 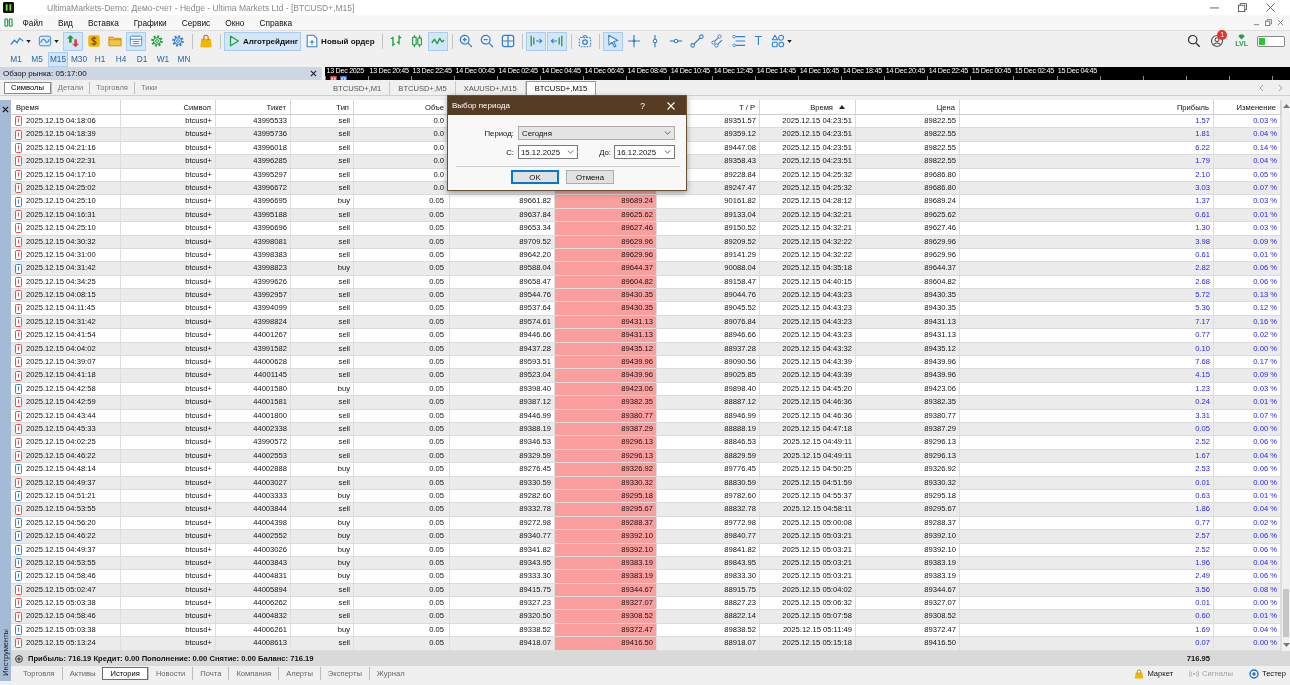 What do you see at coordinates (142, 59) in the screenshot?
I see `timeframe-button: D1` at bounding box center [142, 59].